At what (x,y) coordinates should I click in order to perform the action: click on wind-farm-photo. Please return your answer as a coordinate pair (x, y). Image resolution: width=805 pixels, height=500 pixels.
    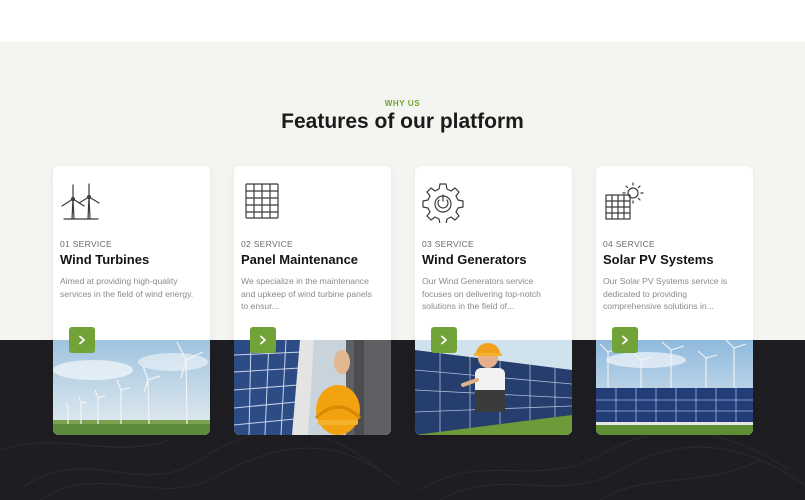
    Looking at the image, I should click on (131, 387).